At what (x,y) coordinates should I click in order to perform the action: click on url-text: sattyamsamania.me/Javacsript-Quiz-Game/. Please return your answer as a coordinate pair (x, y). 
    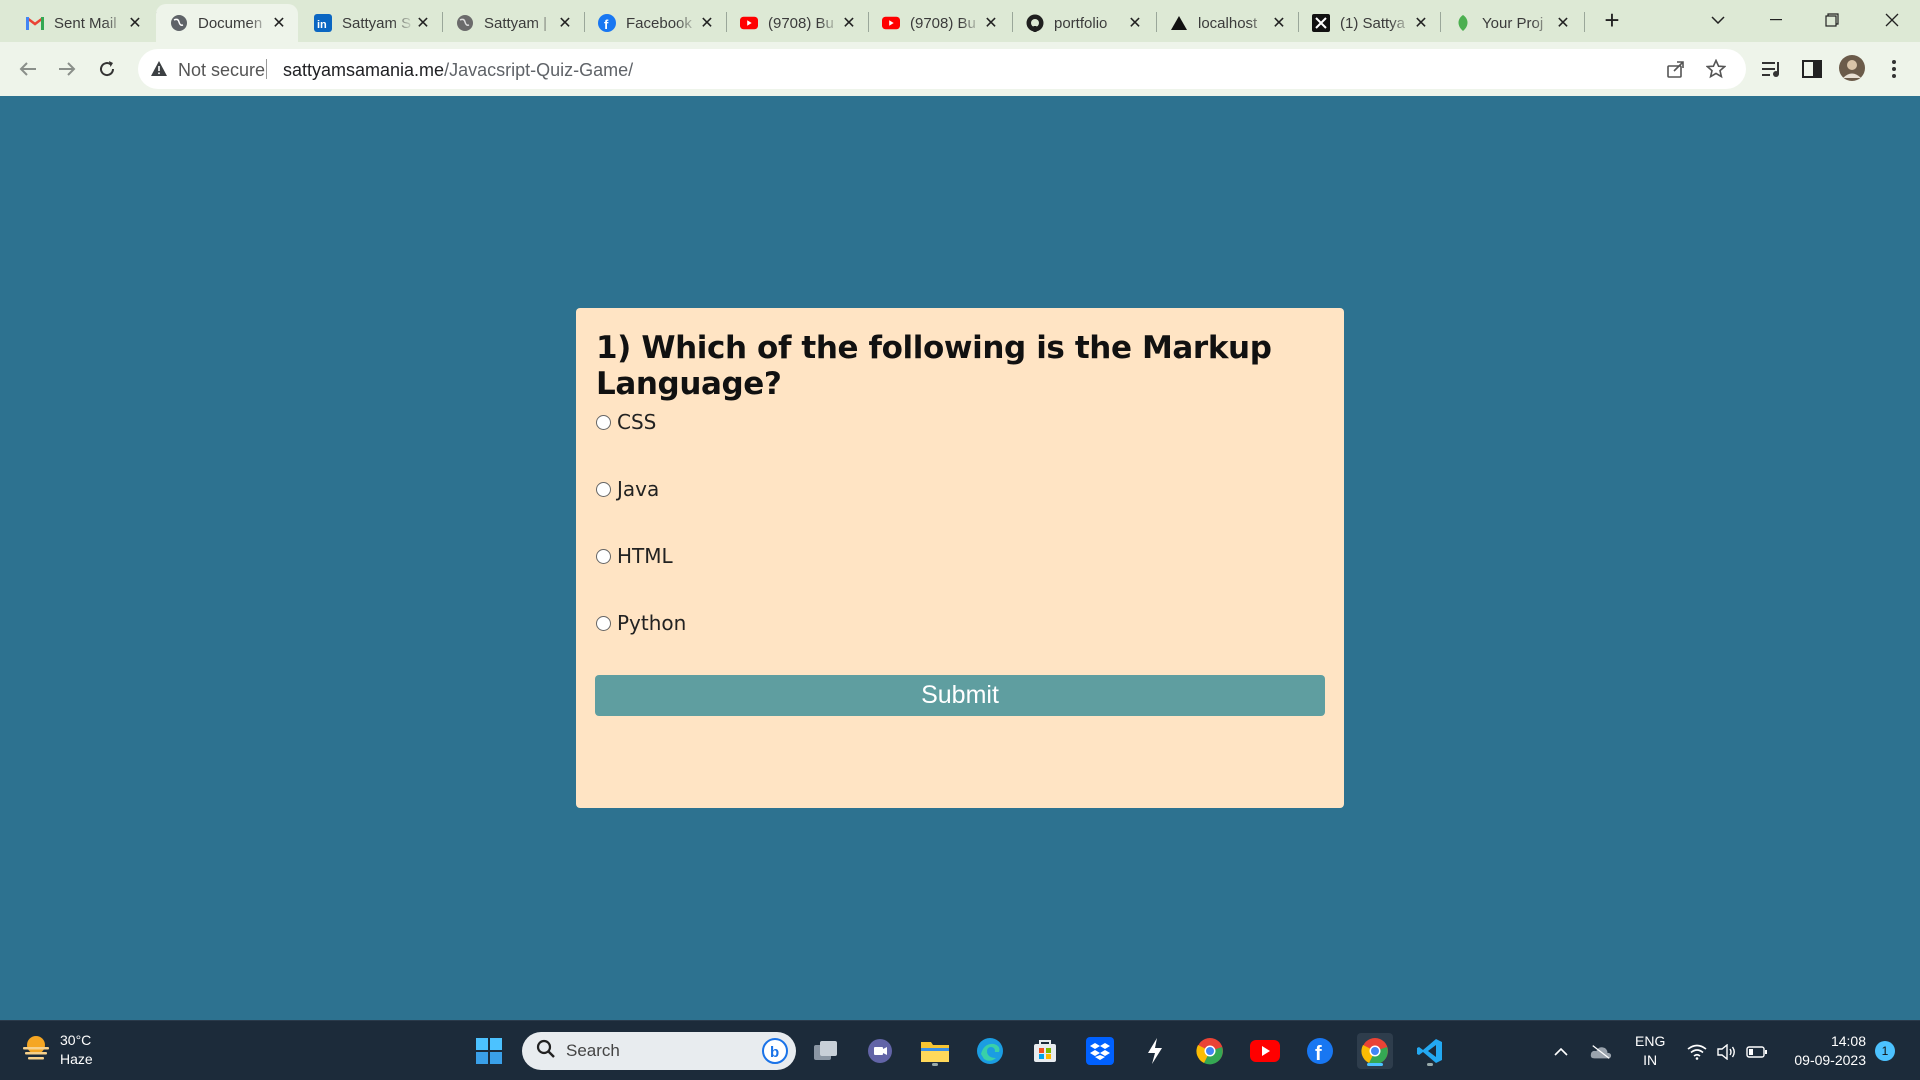
    Looking at the image, I should click on (458, 70).